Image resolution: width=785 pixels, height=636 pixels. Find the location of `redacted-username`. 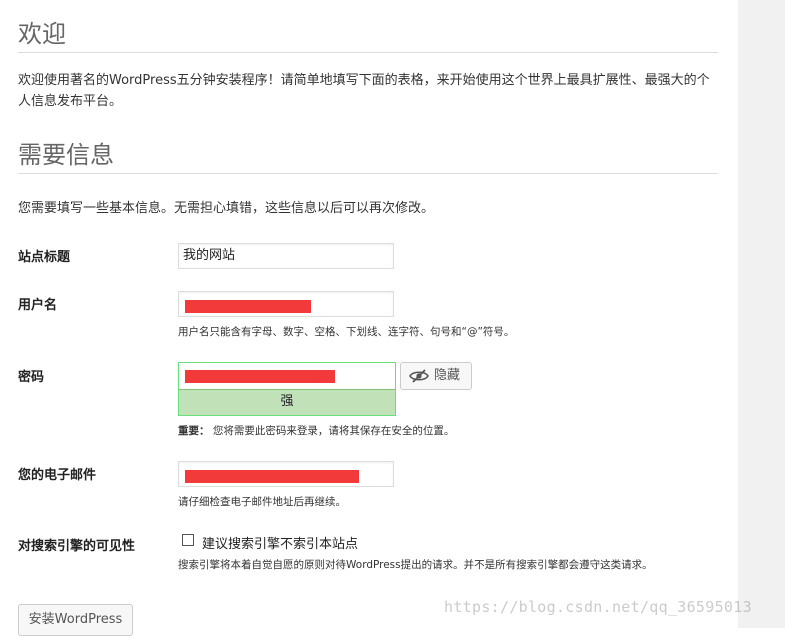

redacted-username is located at coordinates (248, 306).